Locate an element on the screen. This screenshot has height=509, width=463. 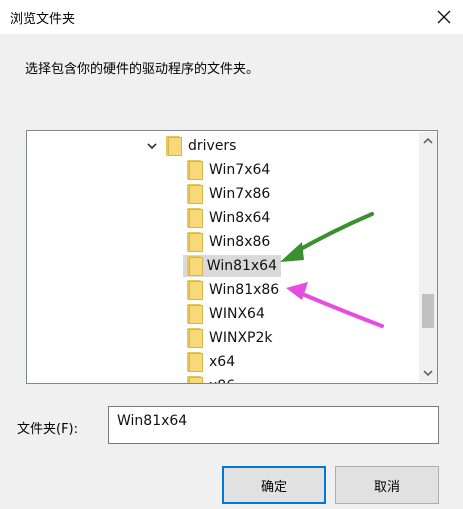
chevron-up-icon is located at coordinates (428, 140).